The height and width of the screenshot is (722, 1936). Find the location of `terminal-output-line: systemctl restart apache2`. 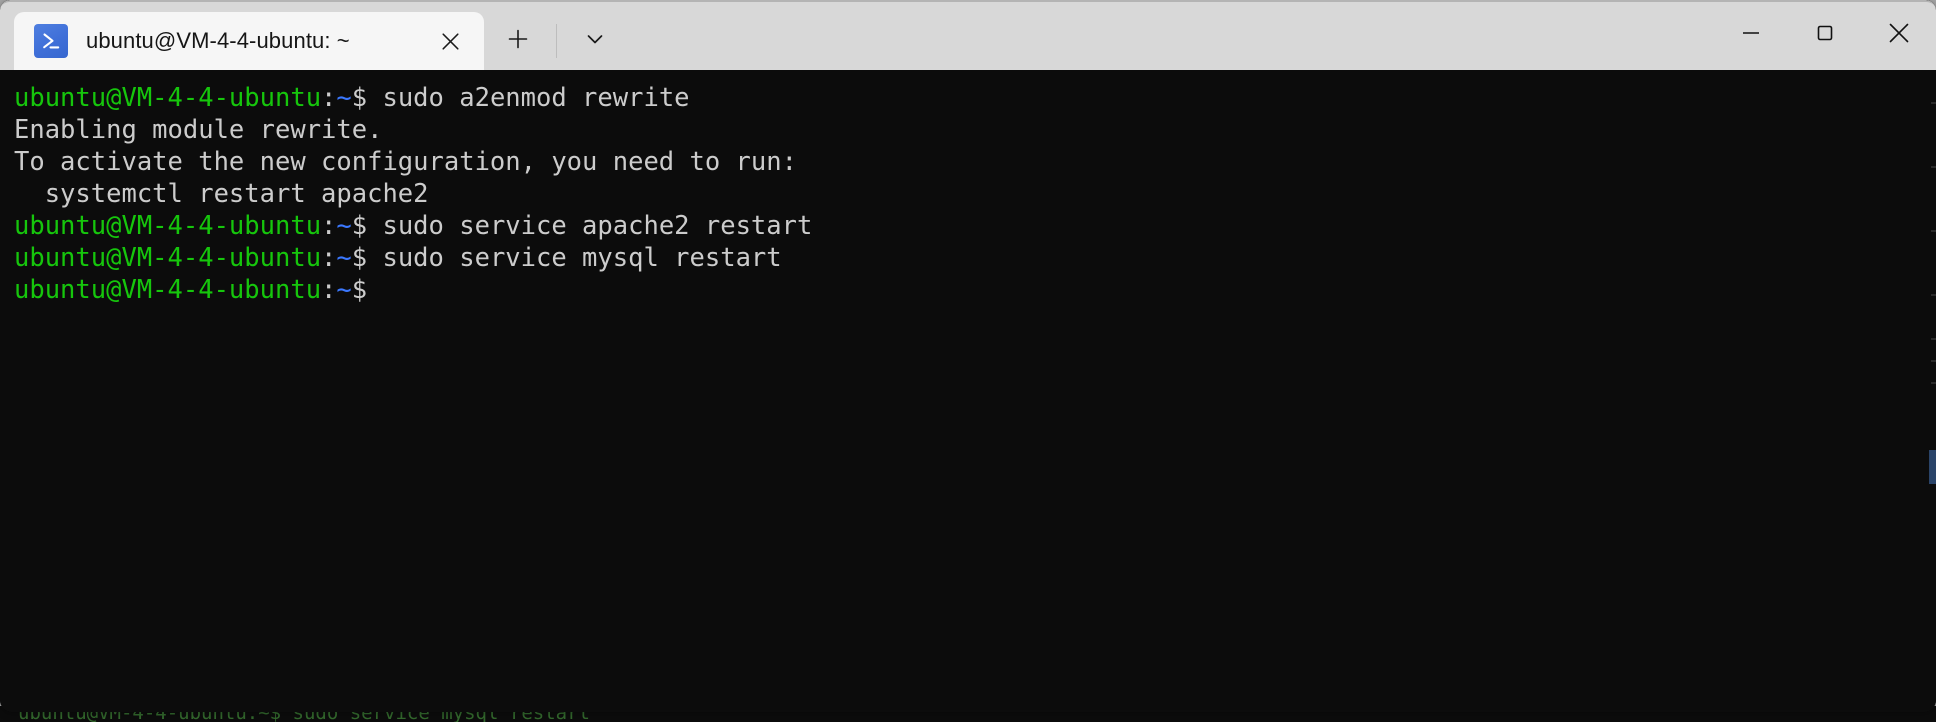

terminal-output-line: systemctl restart apache2 is located at coordinates (975, 194).